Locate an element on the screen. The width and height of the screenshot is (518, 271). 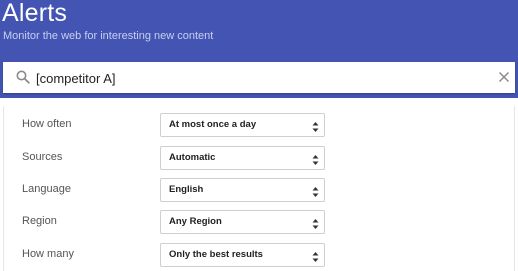
option-row-region: Region Any Region is located at coordinates (259, 222).